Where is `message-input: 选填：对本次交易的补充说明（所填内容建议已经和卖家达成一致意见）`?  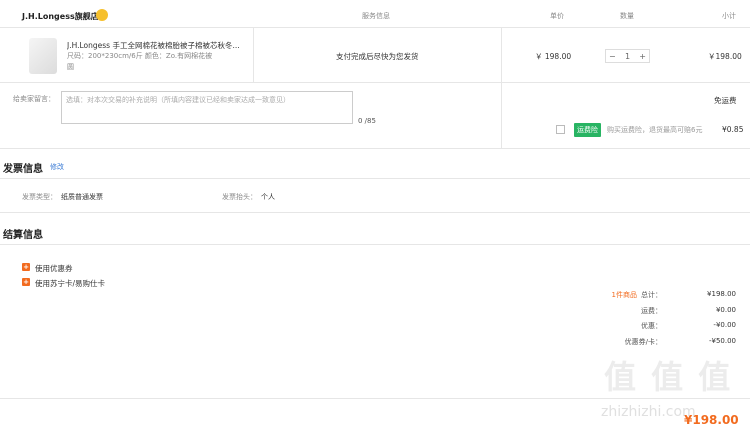
message-input: 选填：对本次交易的补充说明（所填内容建议已经和卖家达成一致意见） is located at coordinates (207, 107).